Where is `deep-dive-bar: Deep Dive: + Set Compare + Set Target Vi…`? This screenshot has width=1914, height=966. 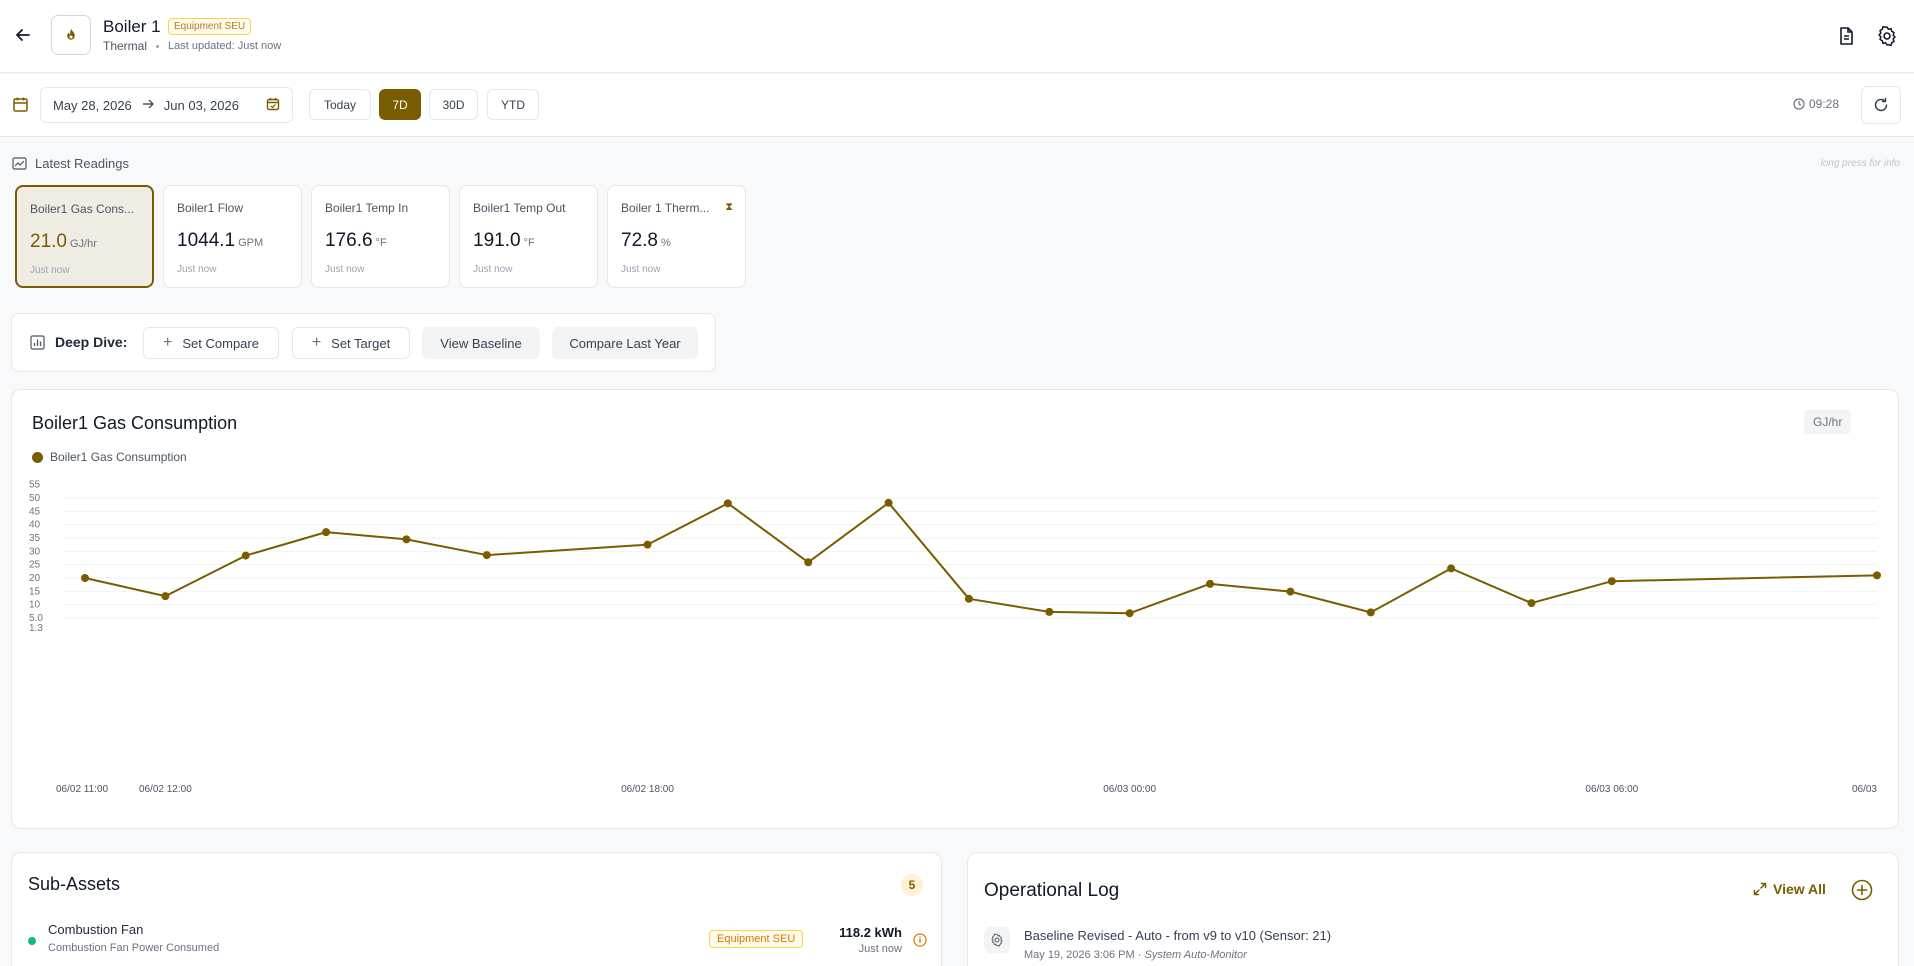
deep-dive-bar: Deep Dive: + Set Compare + Set Target Vi… is located at coordinates (363, 342).